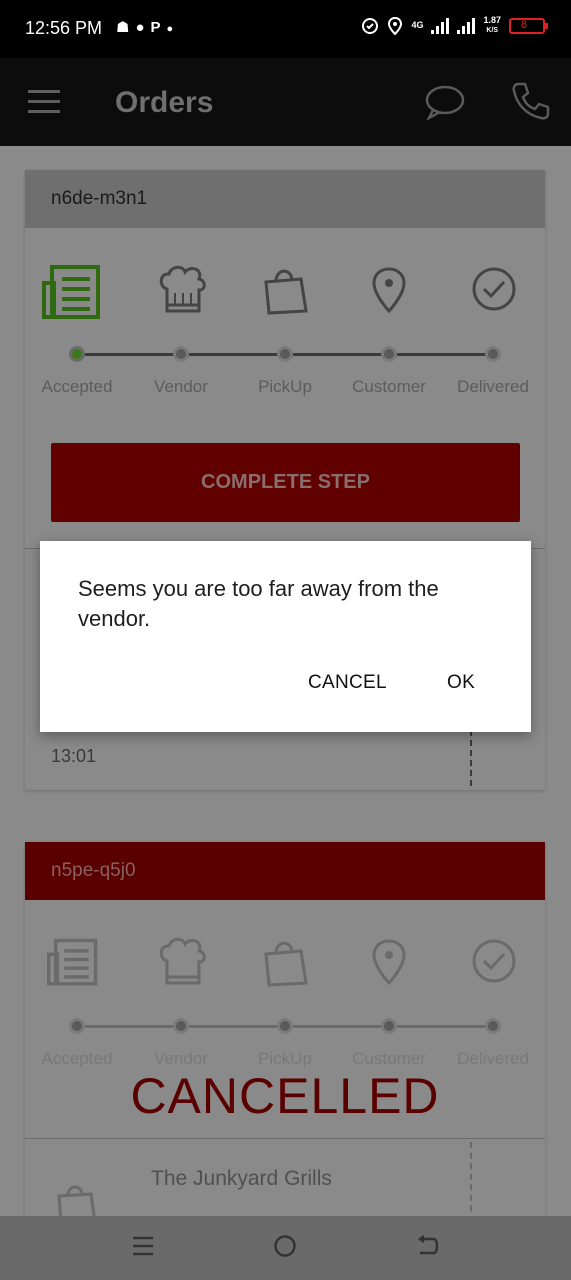  I want to click on page-title: Orders, so click(164, 102).